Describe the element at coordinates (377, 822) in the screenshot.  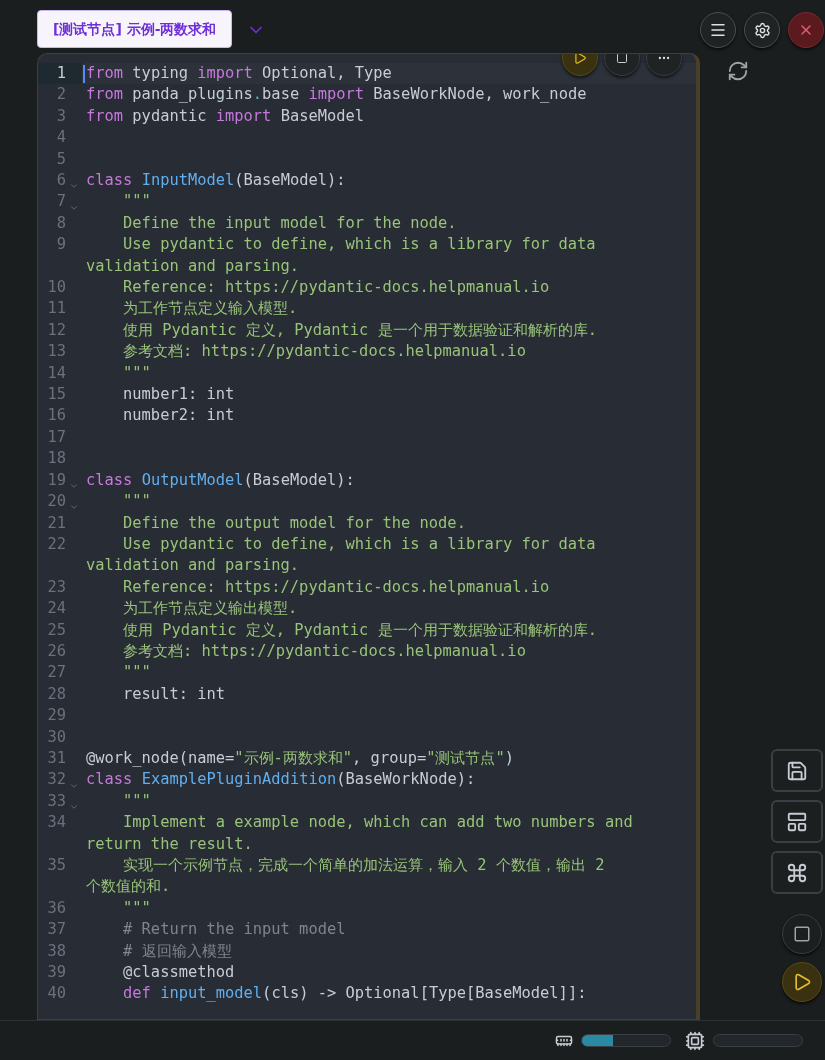
I see `code-text: Implement a example node, which can add two numbers and` at that location.